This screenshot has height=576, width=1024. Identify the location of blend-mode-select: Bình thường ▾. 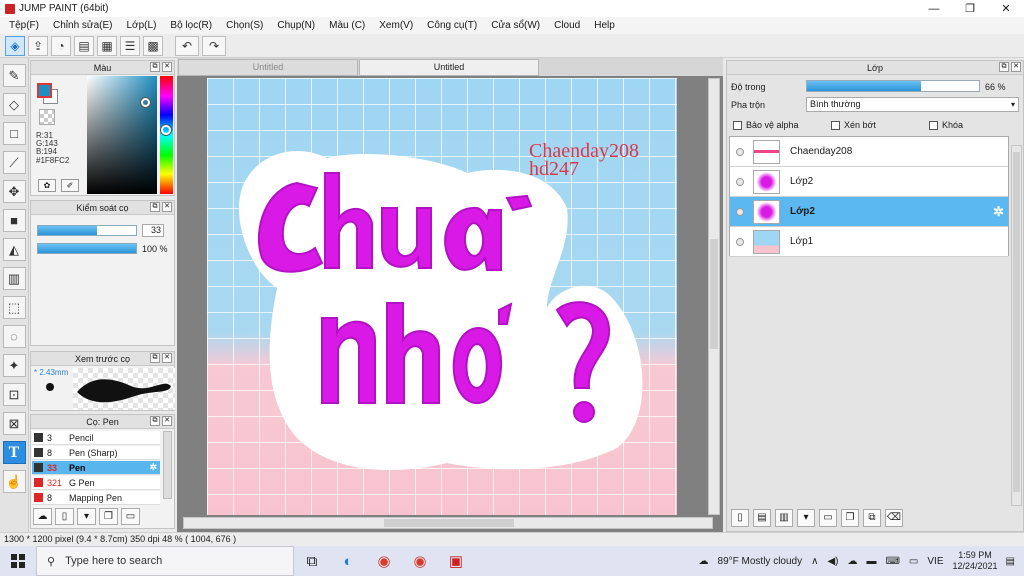
(912, 104).